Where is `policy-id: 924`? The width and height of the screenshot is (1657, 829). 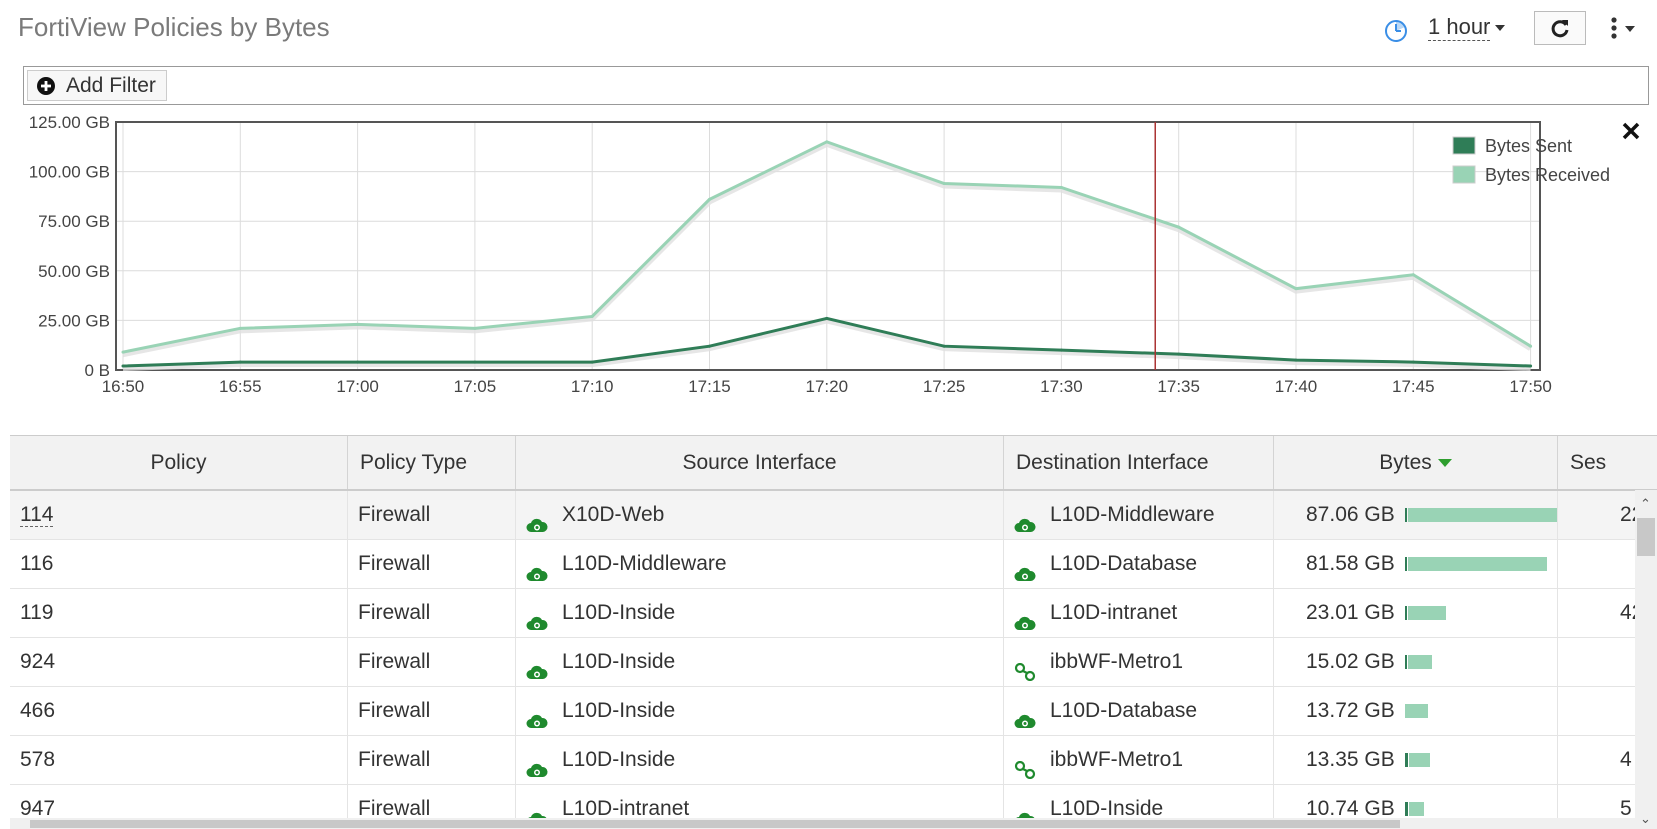 policy-id: 924 is located at coordinates (38, 661).